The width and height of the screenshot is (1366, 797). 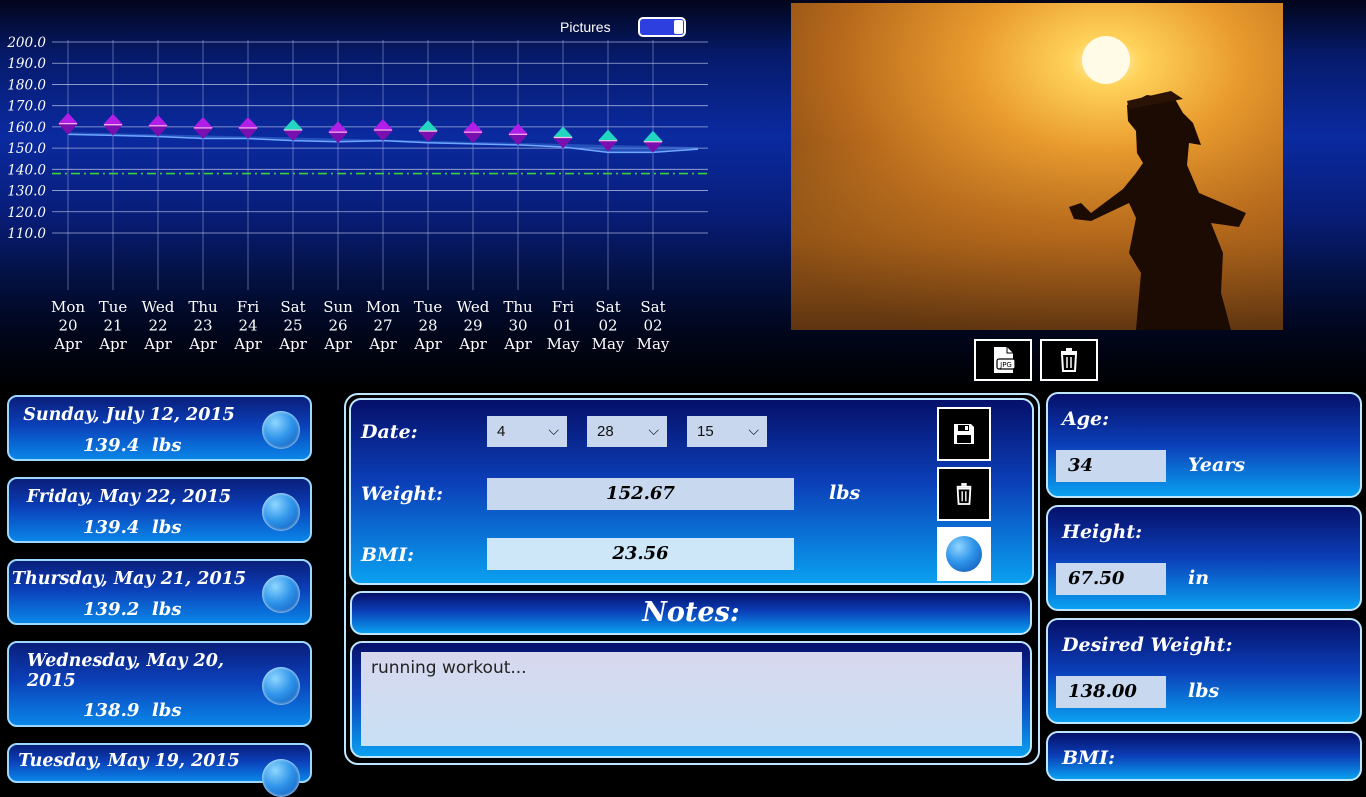 What do you see at coordinates (562, 326) in the screenshot?
I see `x-tick-label: 01` at bounding box center [562, 326].